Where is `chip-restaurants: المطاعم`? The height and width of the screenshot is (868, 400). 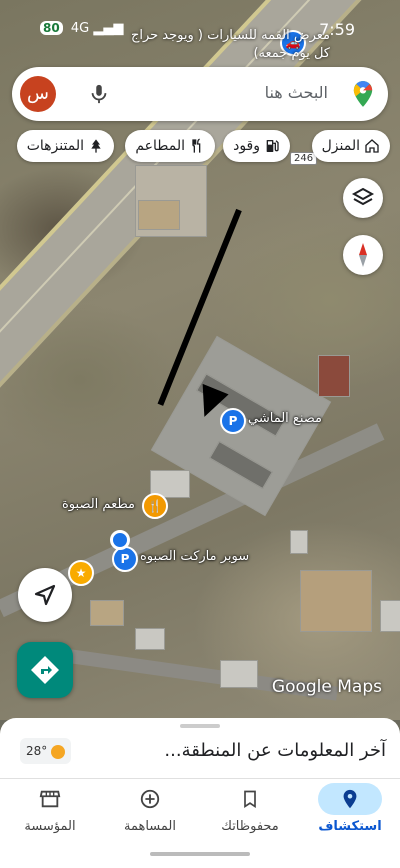
chip-restaurants: المطاعم is located at coordinates (170, 146).